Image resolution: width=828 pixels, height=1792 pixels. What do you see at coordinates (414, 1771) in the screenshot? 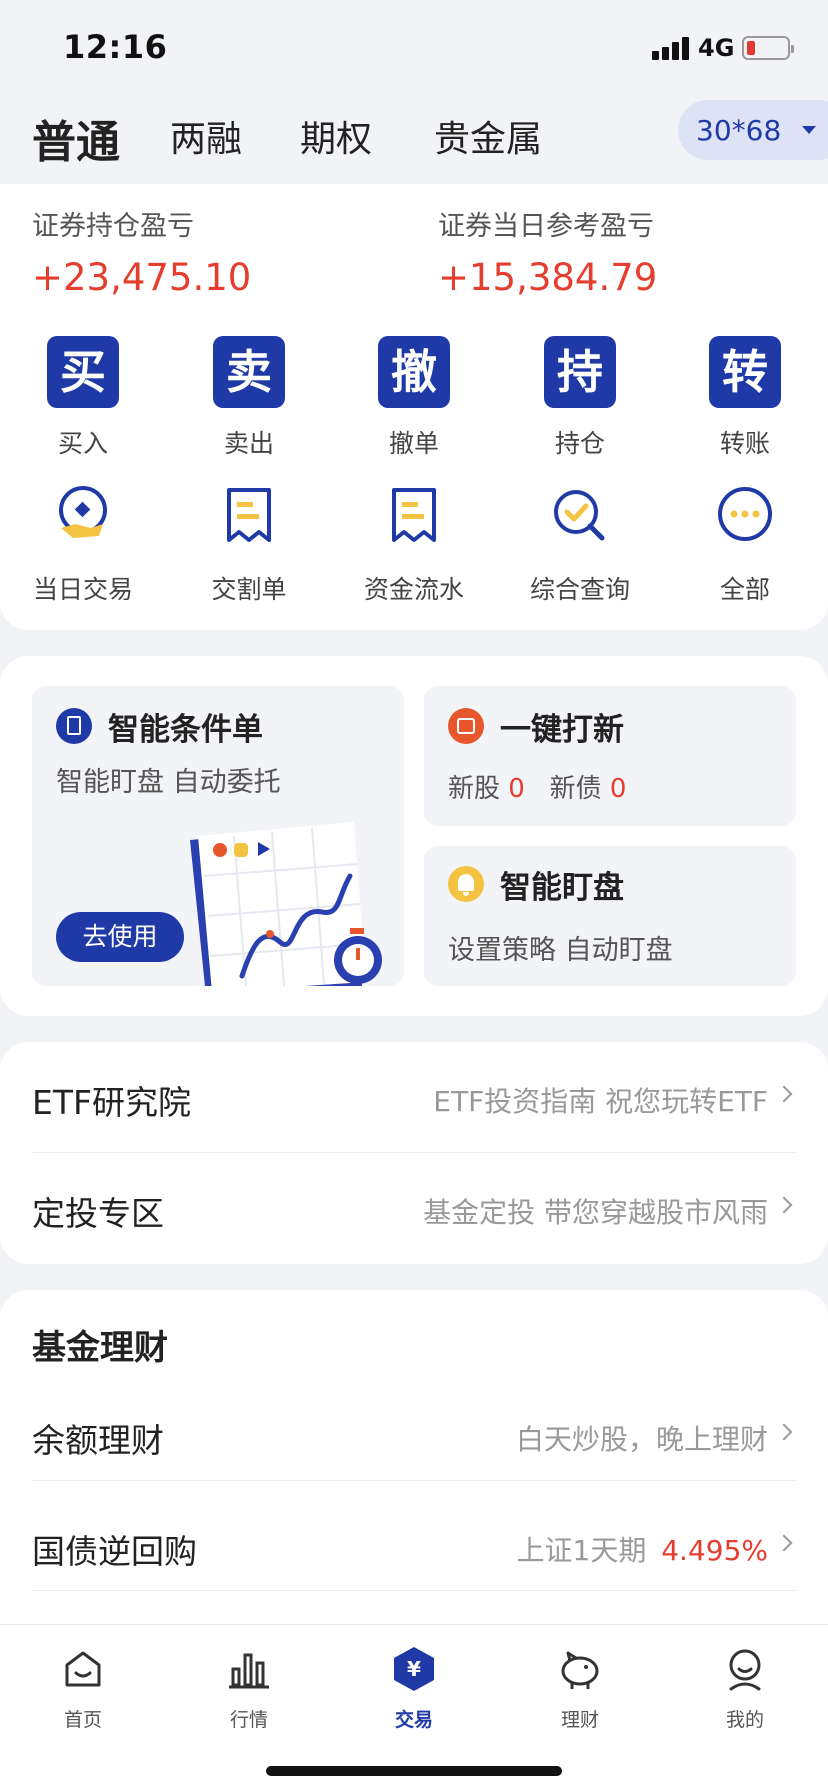
I see `home-indicator` at bounding box center [414, 1771].